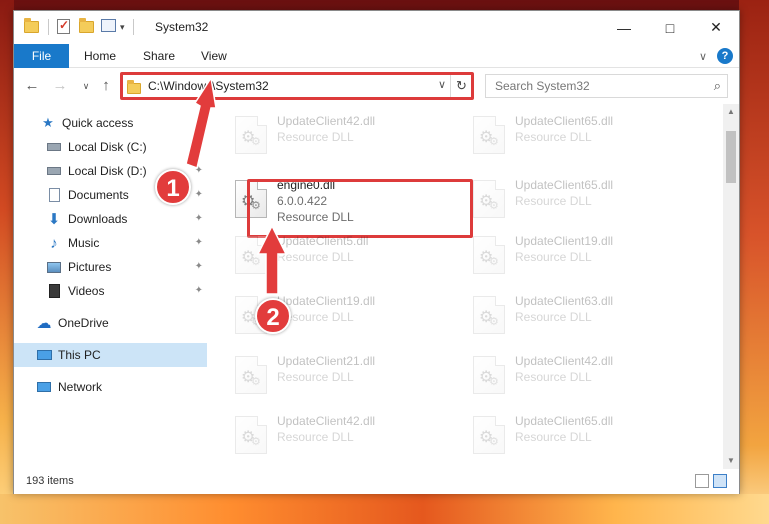  Describe the element at coordinates (159, 56) in the screenshot. I see `tab-share: Share` at that location.